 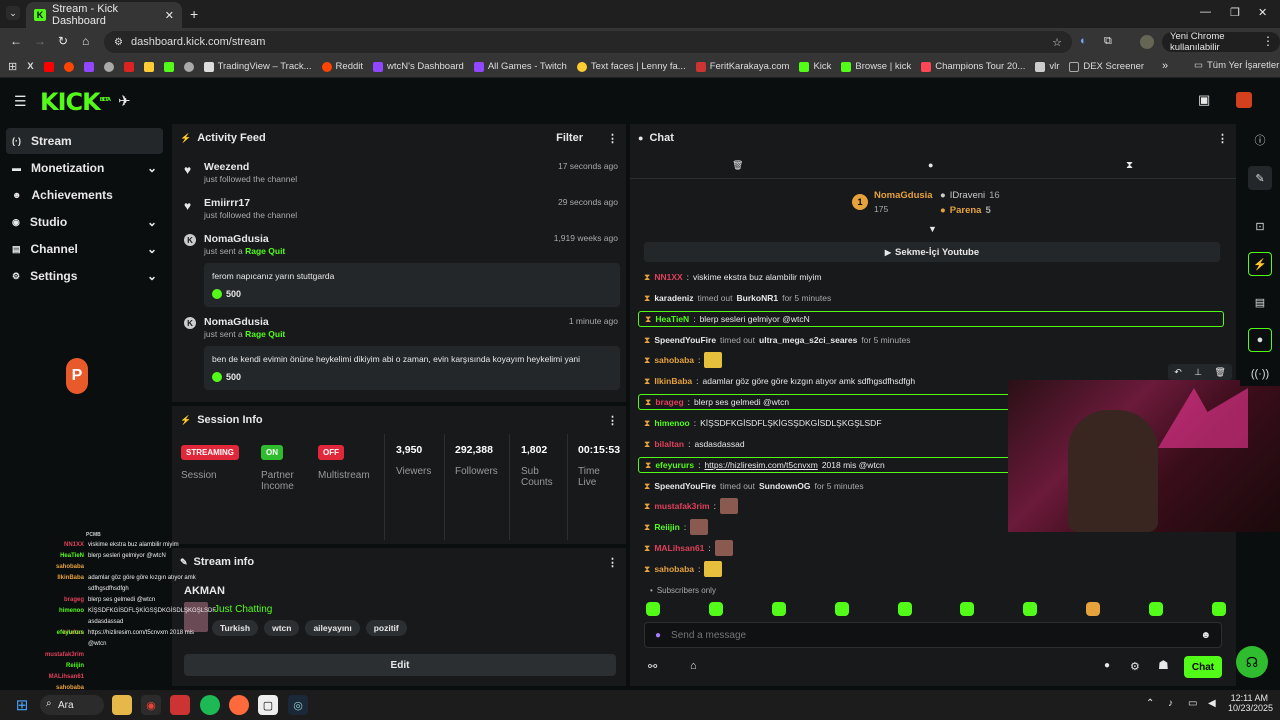 I want to click on globe-icon, so click(x=188, y=66).